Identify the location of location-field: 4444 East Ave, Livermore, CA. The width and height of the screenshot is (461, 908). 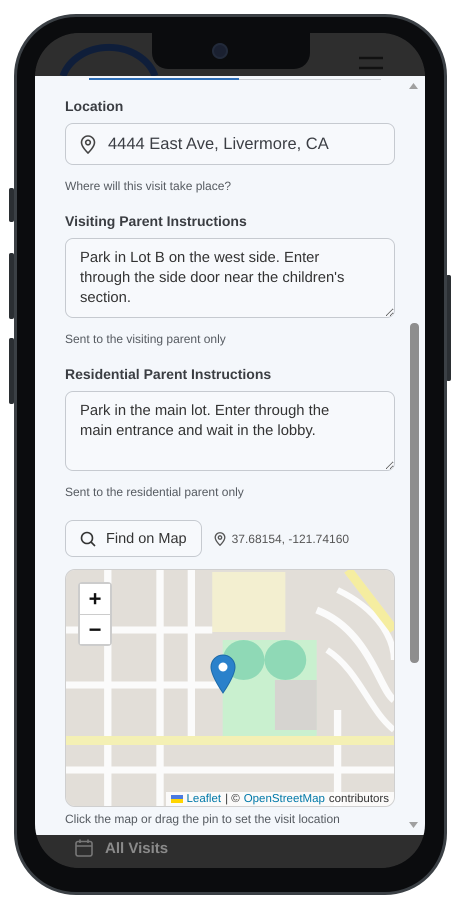
(230, 144).